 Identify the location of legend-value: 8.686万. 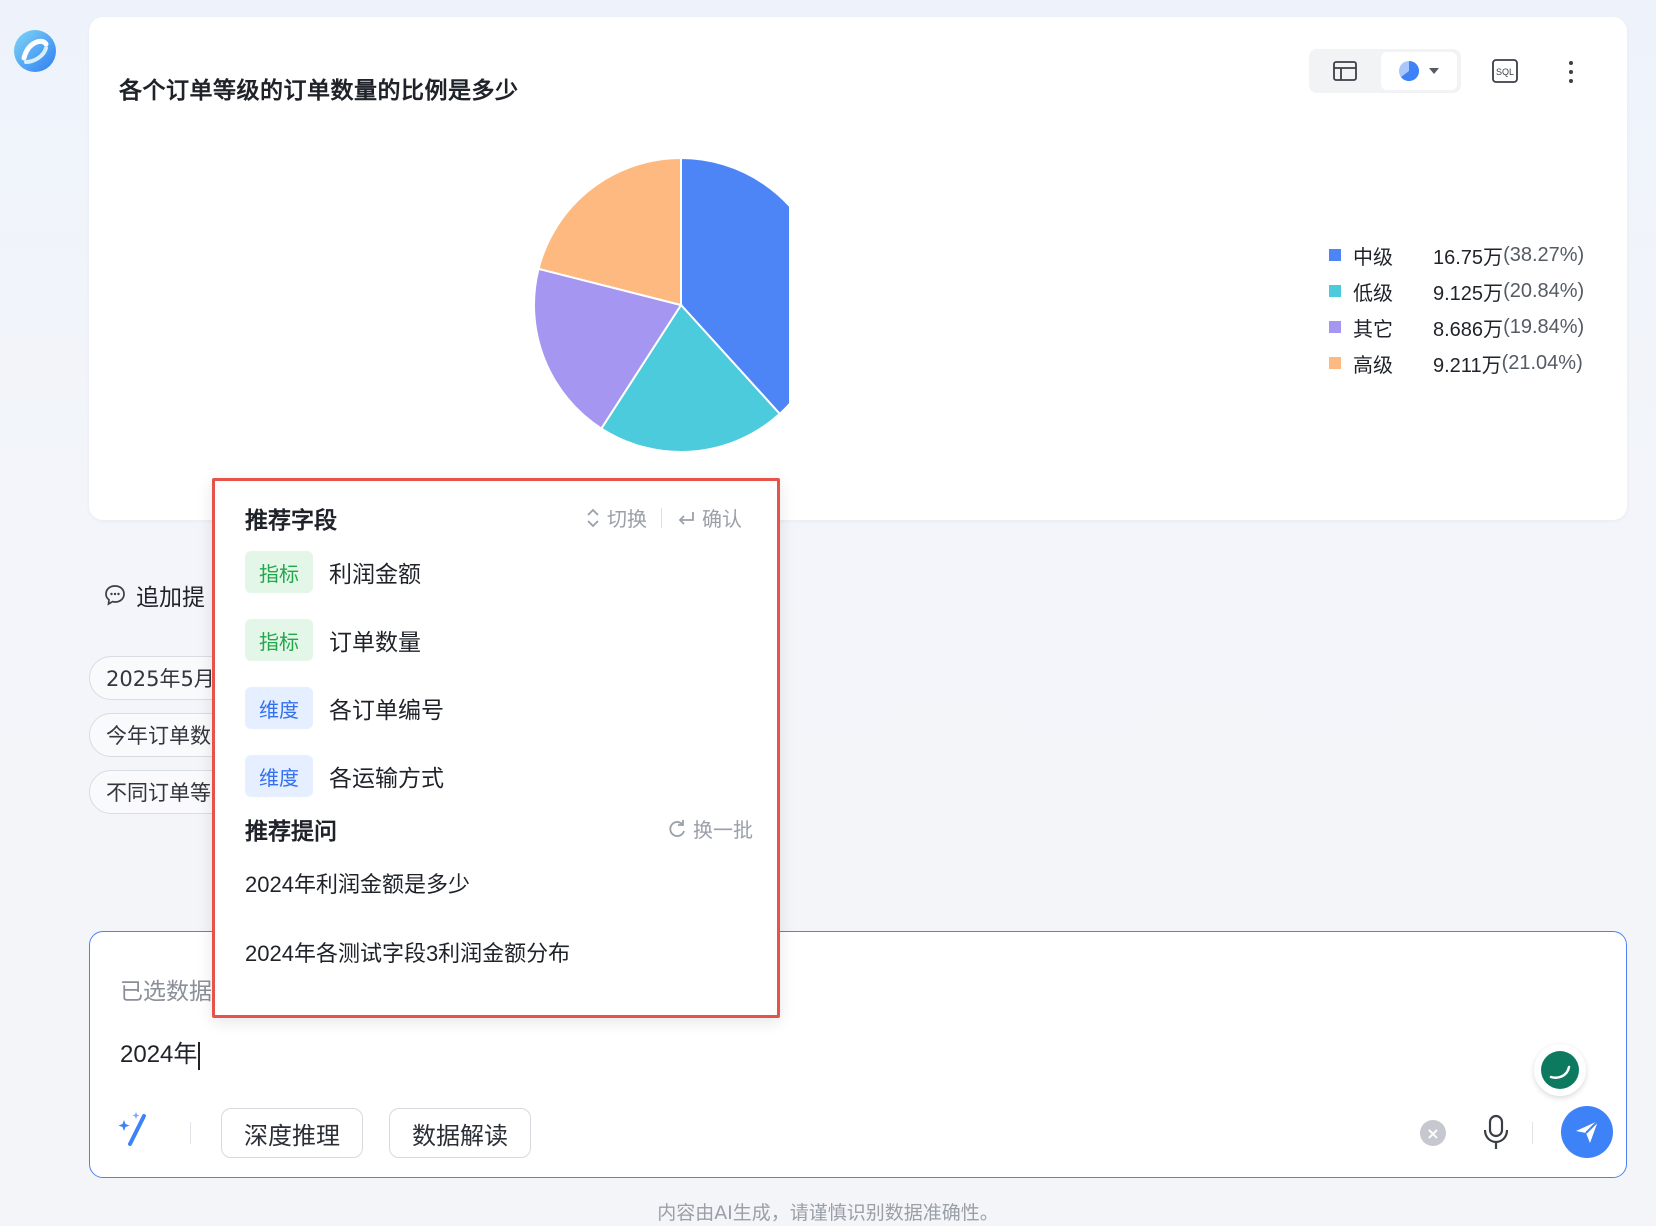
(1468, 329).